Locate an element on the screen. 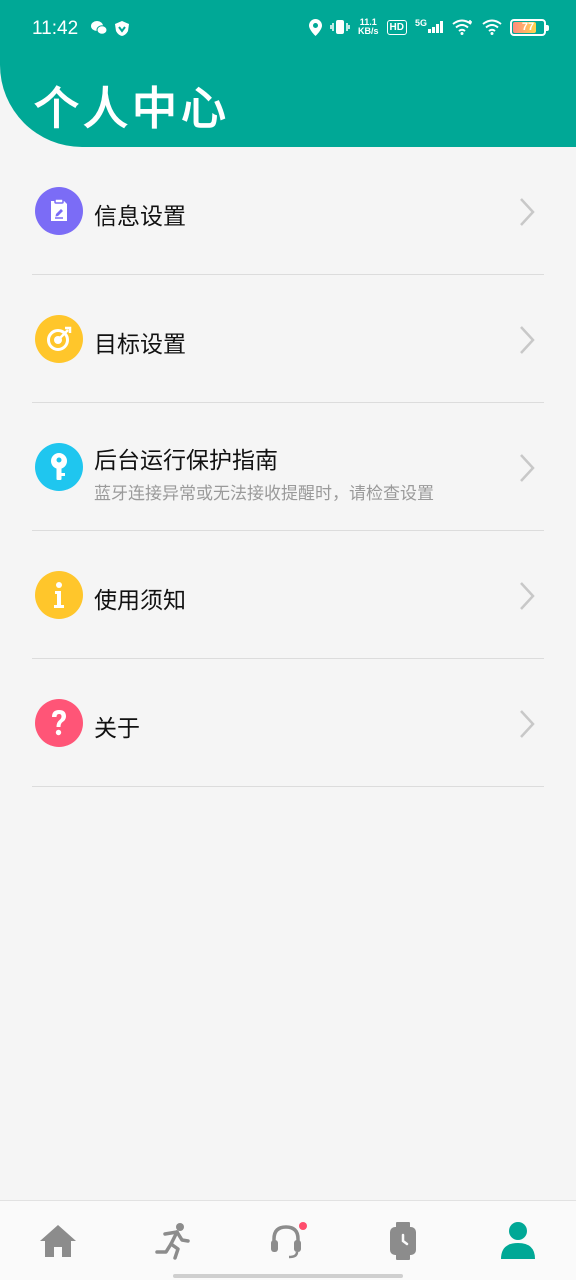 This screenshot has width=576, height=1280. nav-profile is located at coordinates (518, 1241).